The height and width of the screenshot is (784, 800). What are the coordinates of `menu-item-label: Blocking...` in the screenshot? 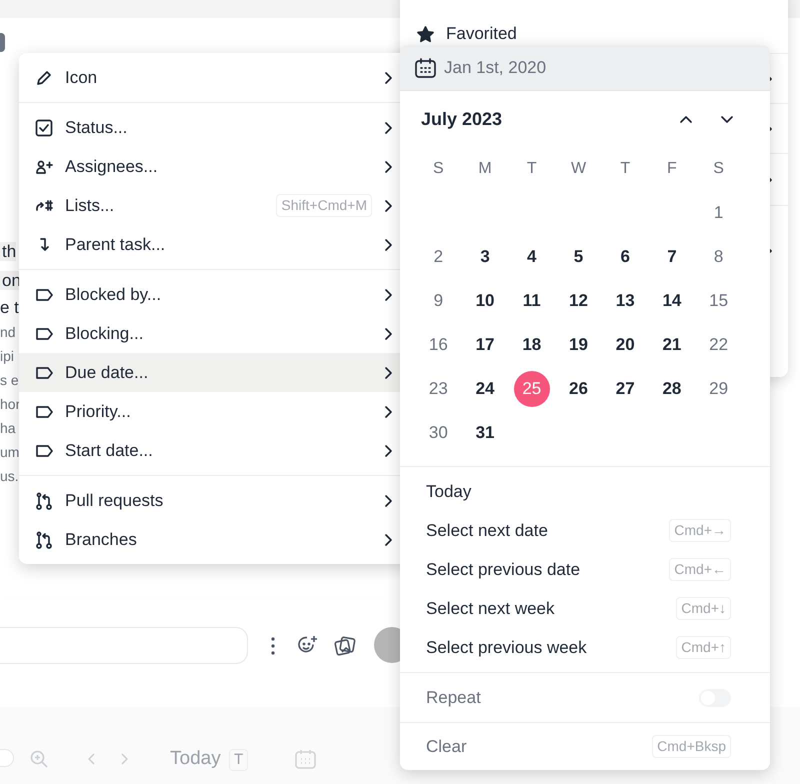 It's located at (104, 333).